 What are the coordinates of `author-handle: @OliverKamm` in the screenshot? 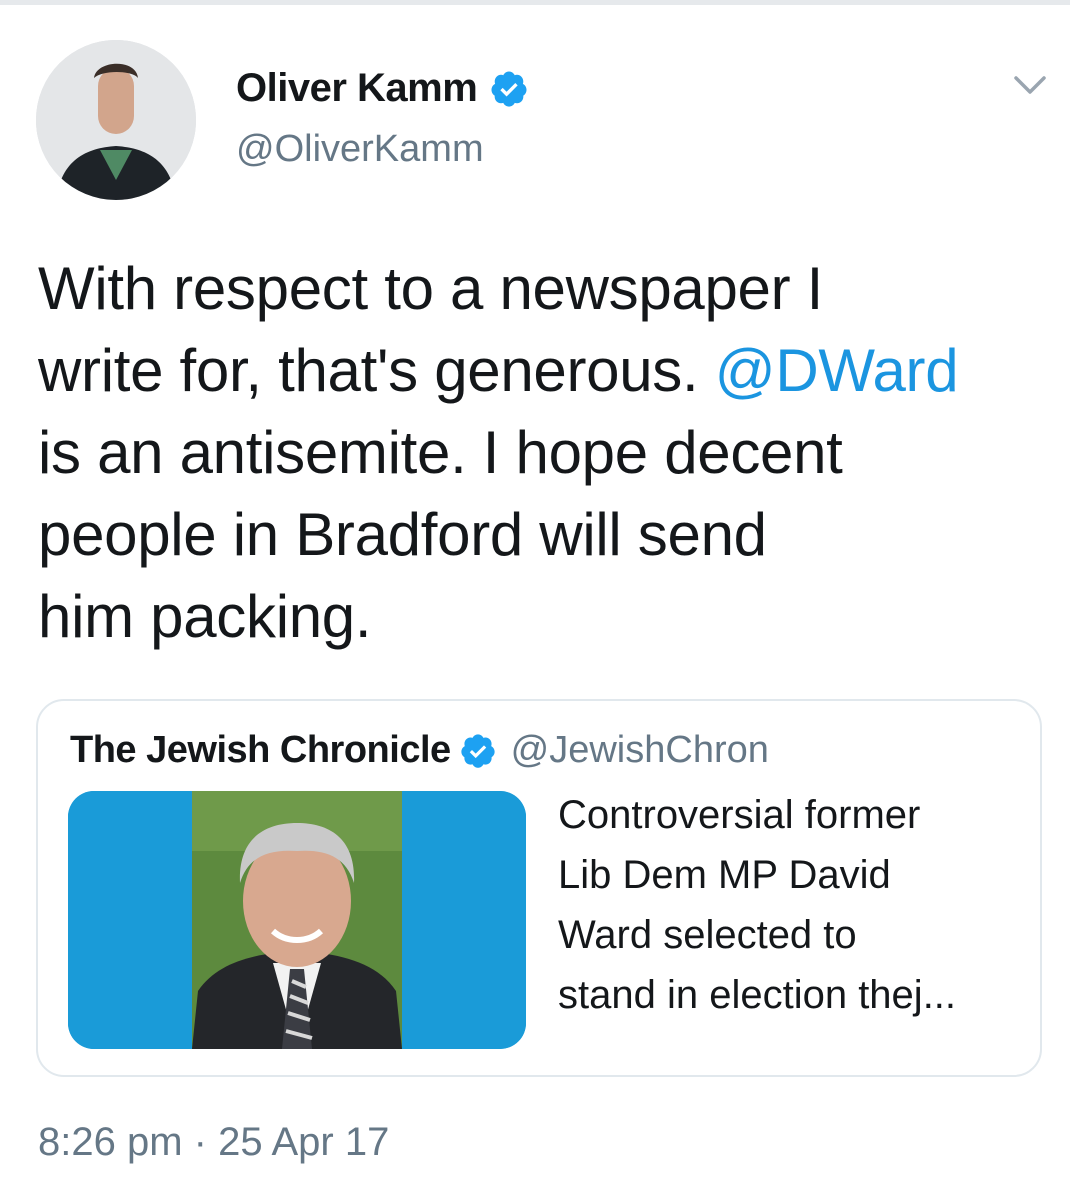 It's located at (360, 149).